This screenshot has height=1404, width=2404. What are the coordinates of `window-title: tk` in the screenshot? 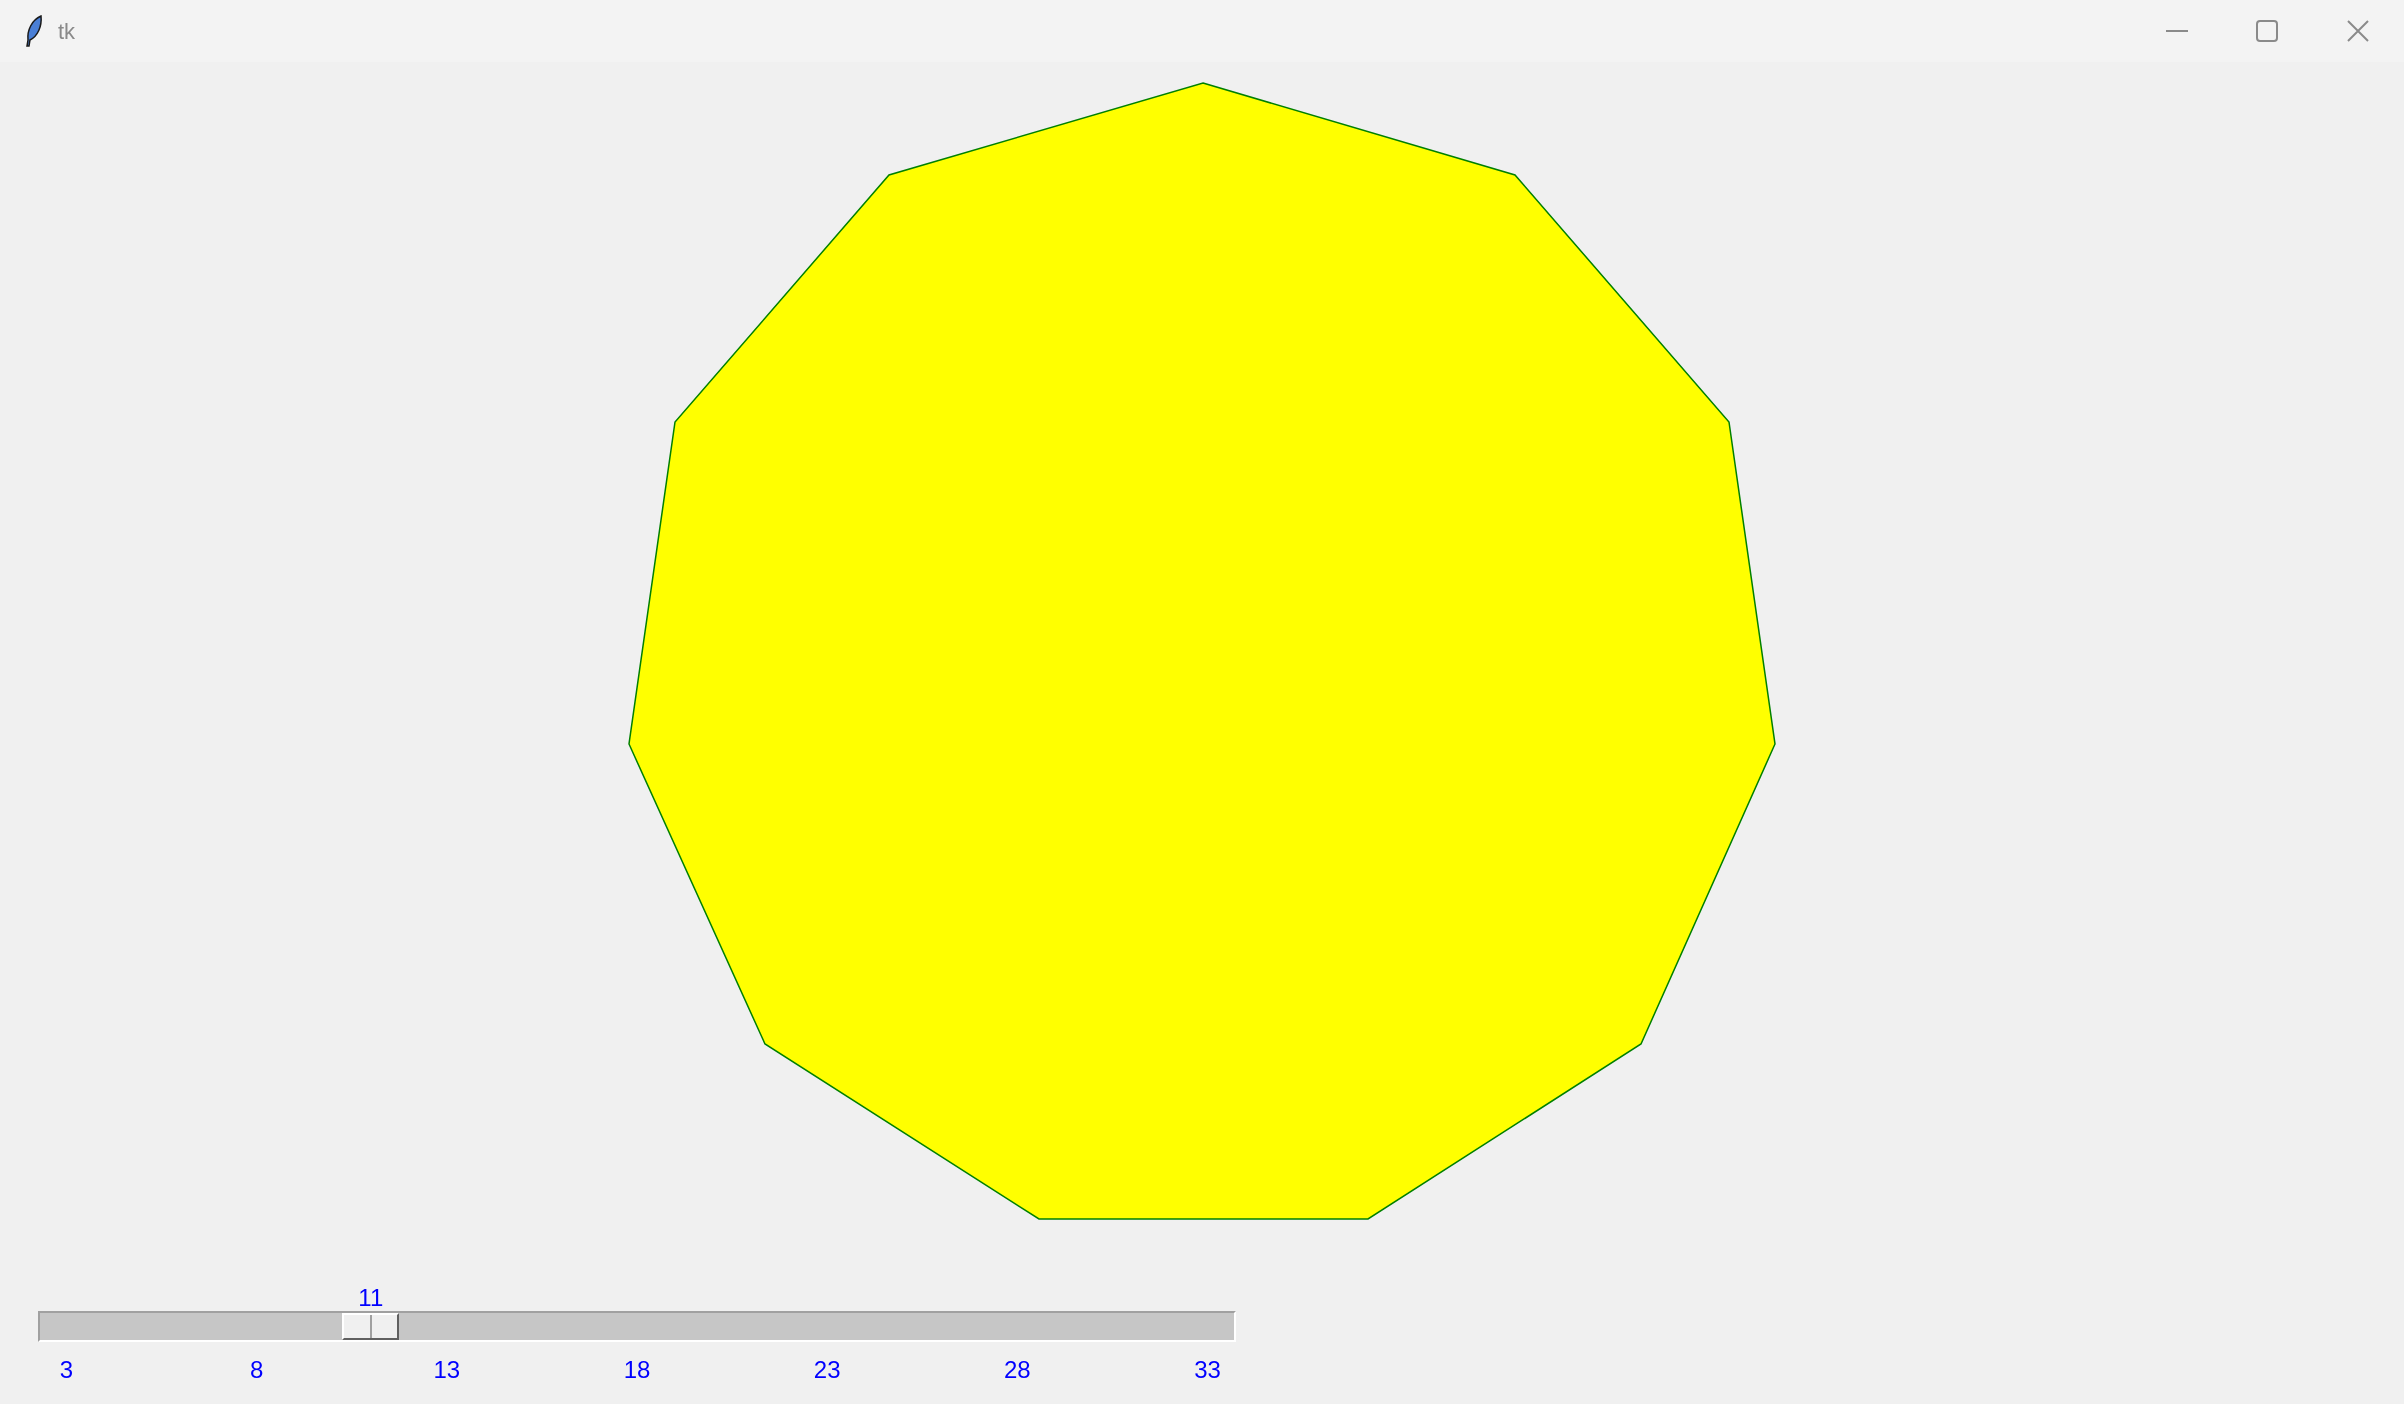 It's located at (67, 31).